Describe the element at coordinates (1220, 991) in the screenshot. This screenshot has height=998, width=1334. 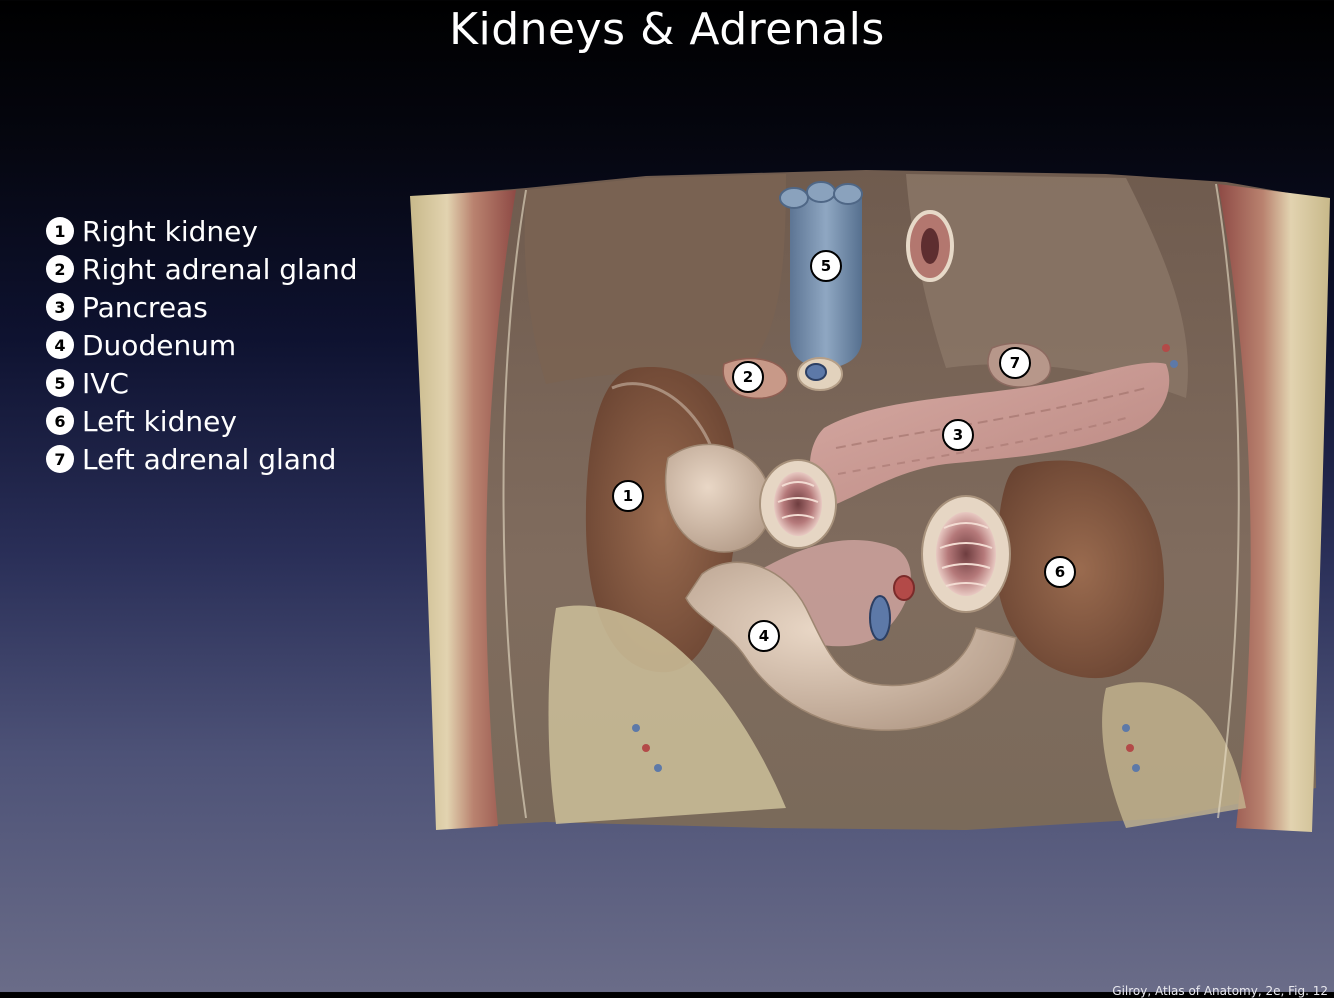
I see `figure-citation: Gilroy, Atlas of Anatomy, 2e, Fig. 12` at that location.